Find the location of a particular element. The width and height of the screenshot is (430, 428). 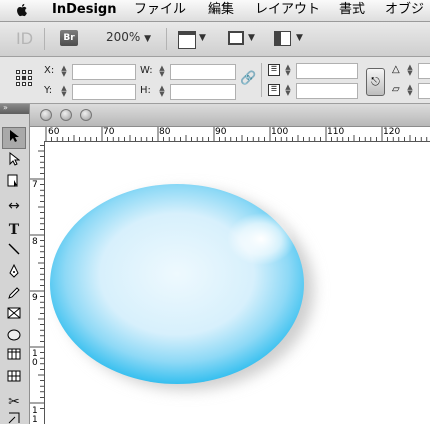

bridge-button: Br is located at coordinates (69, 38).